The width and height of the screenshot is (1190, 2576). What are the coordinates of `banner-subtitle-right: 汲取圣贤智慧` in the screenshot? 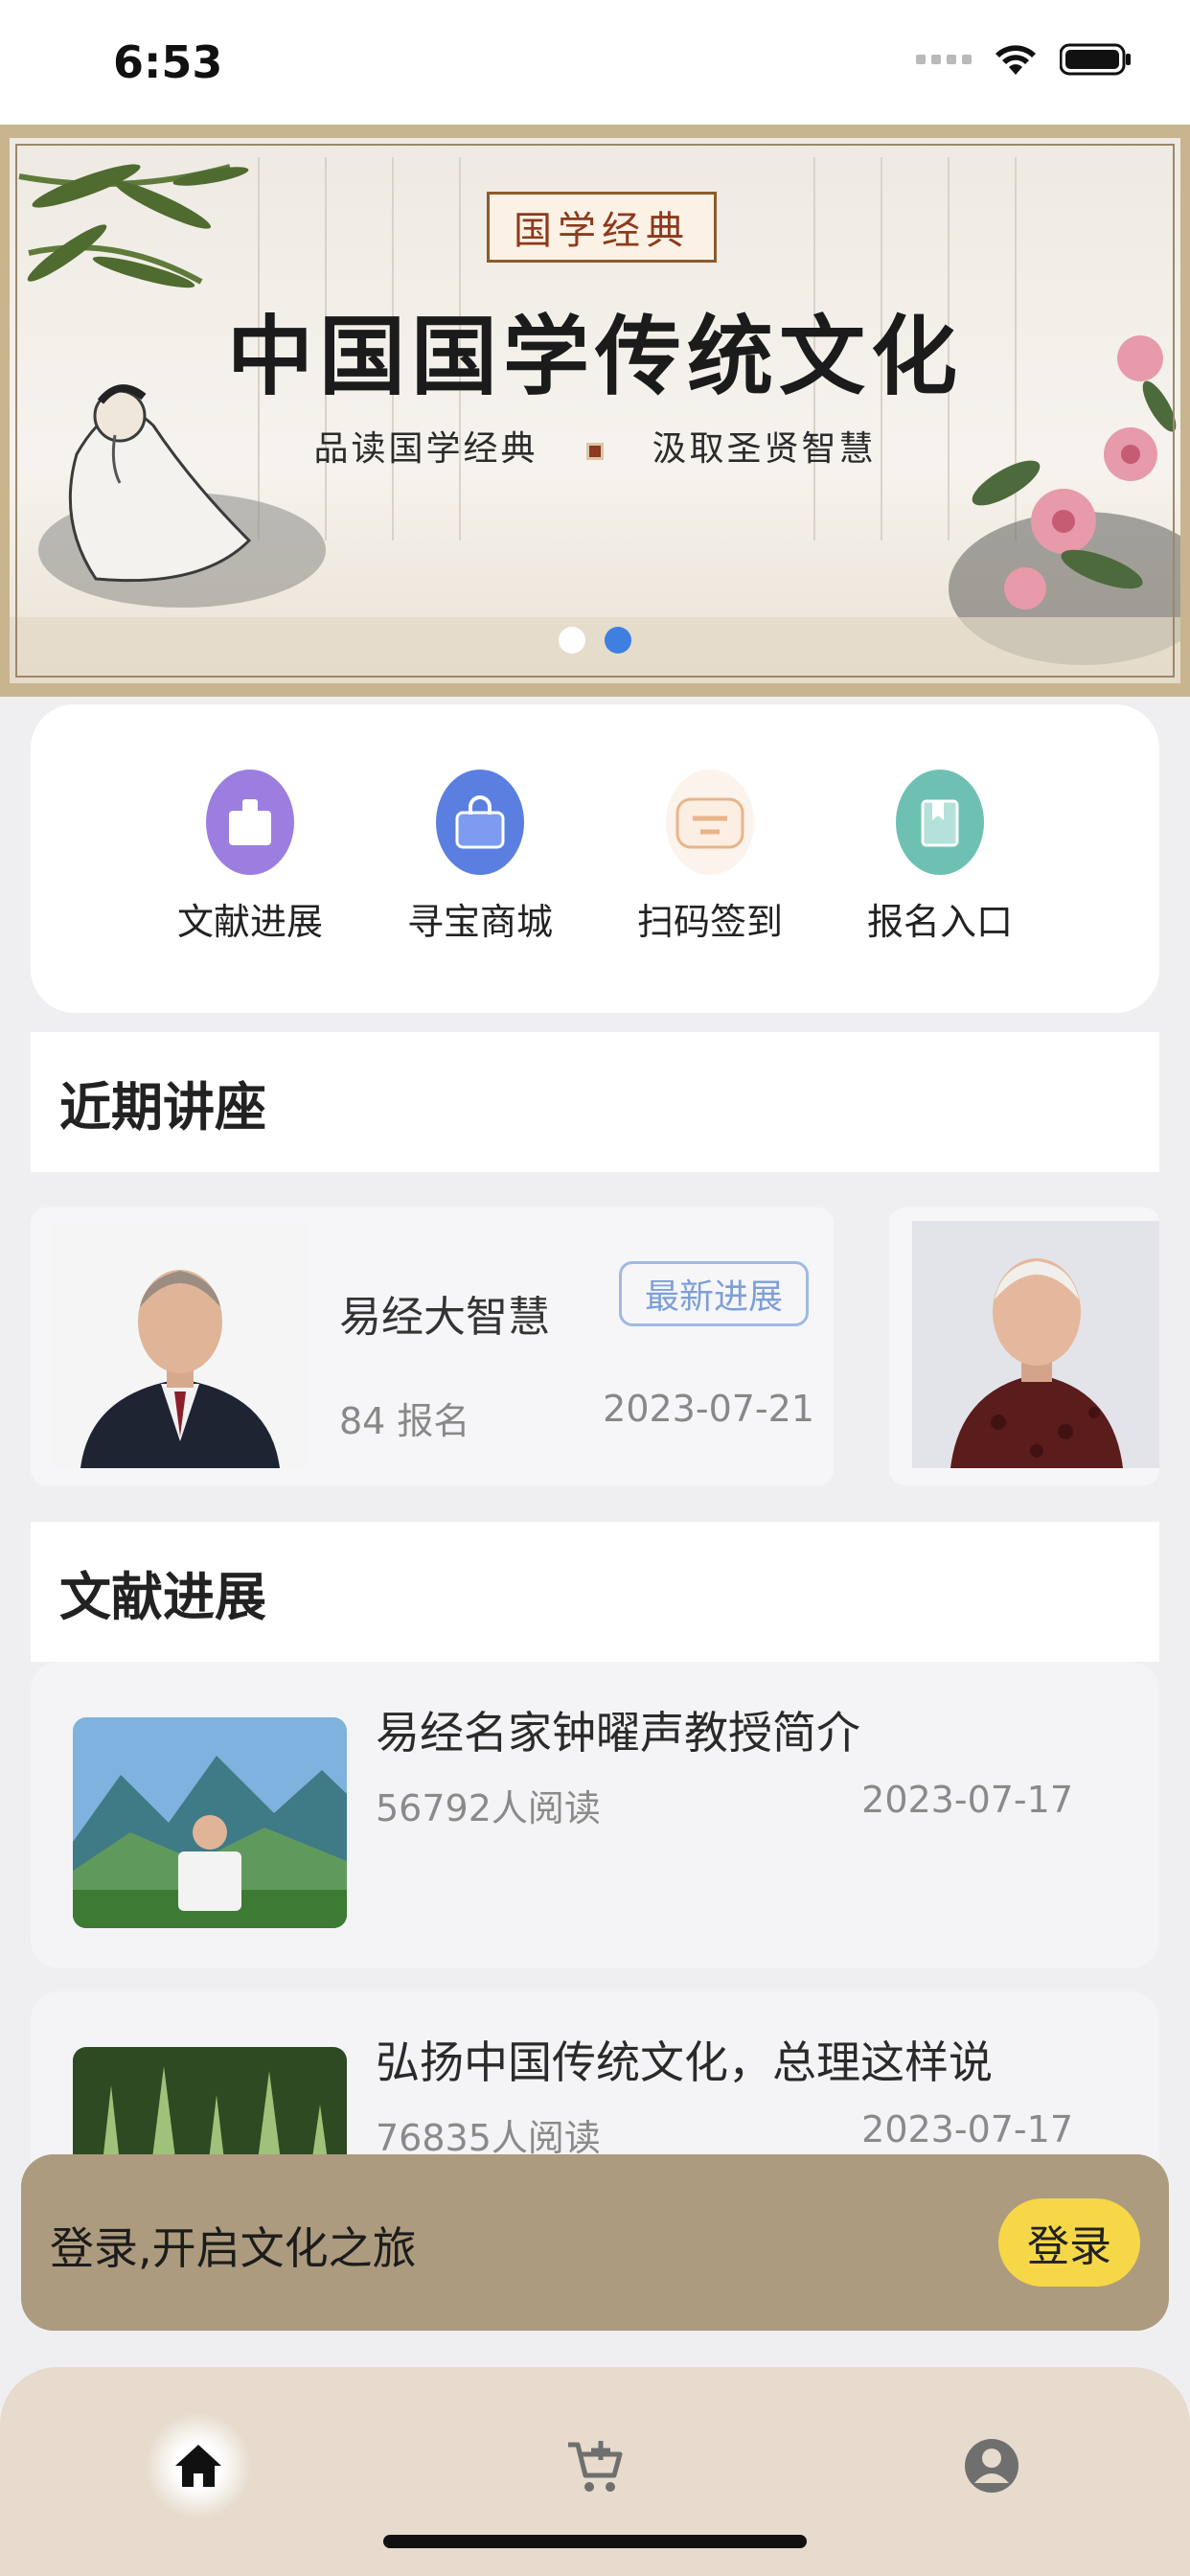 It's located at (764, 449).